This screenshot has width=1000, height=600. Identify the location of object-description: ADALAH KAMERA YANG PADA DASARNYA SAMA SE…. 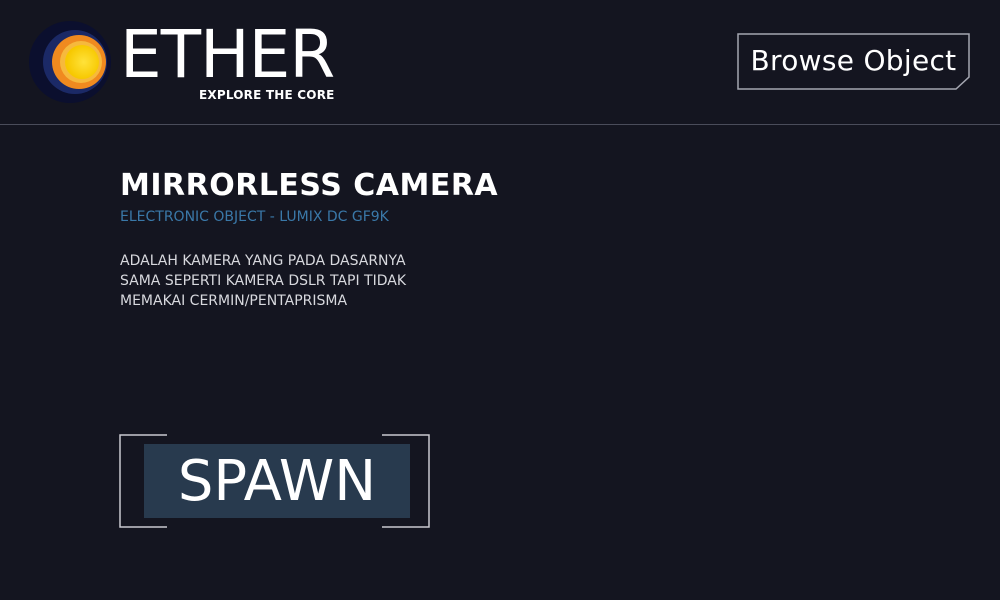
(263, 281).